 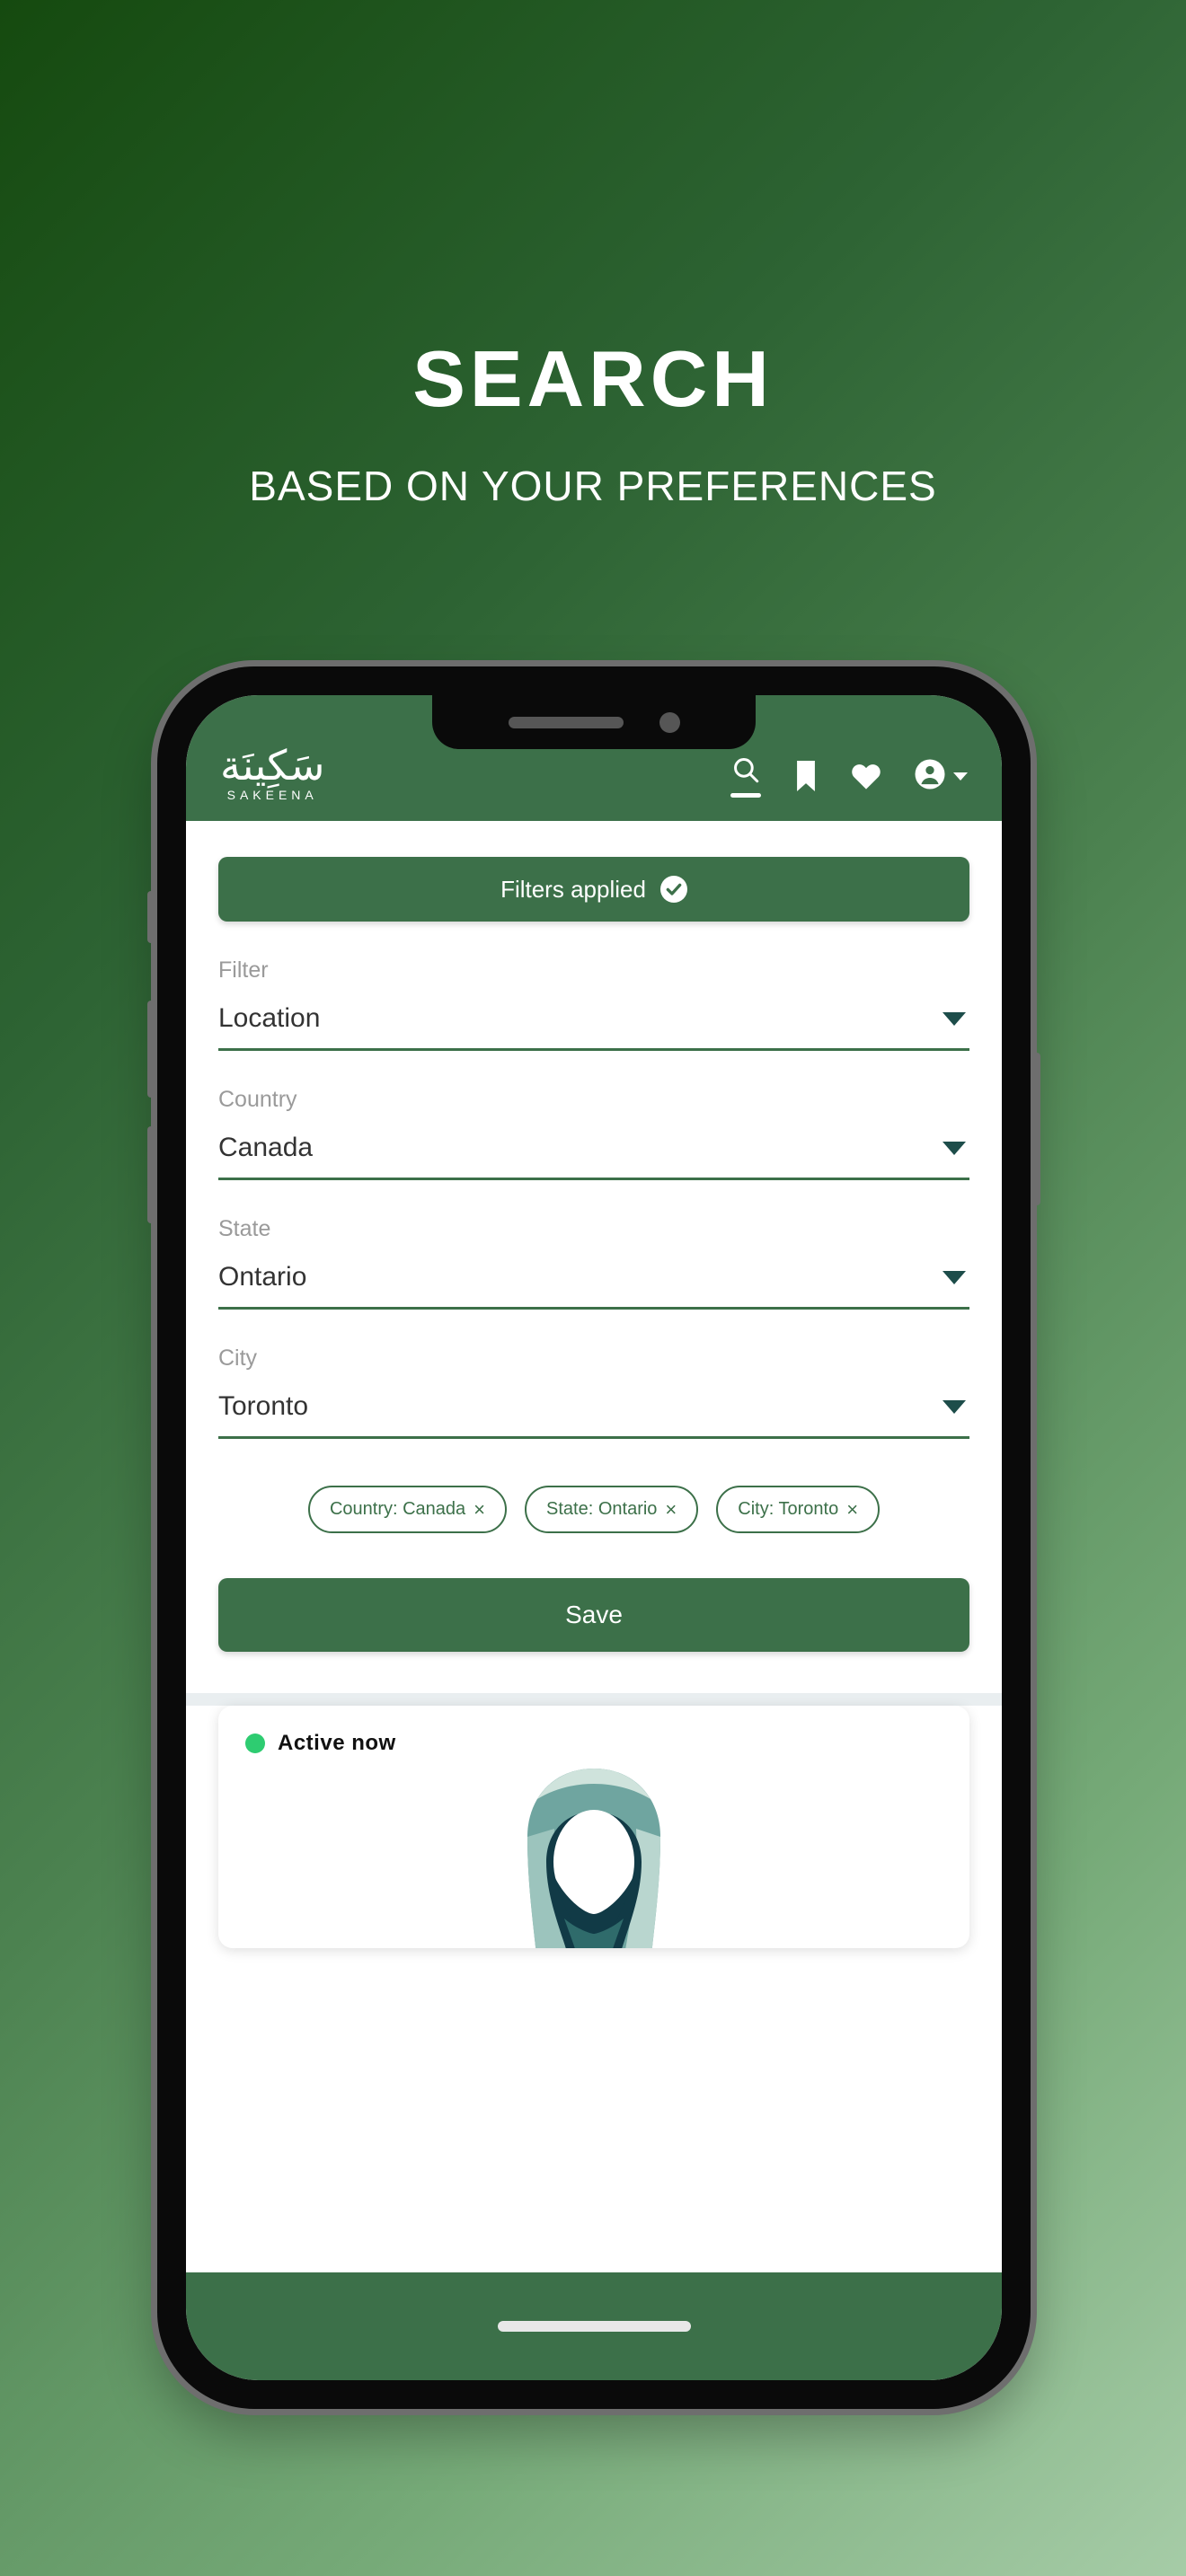 What do you see at coordinates (337, 1743) in the screenshot?
I see `status-badge-label: Active now` at bounding box center [337, 1743].